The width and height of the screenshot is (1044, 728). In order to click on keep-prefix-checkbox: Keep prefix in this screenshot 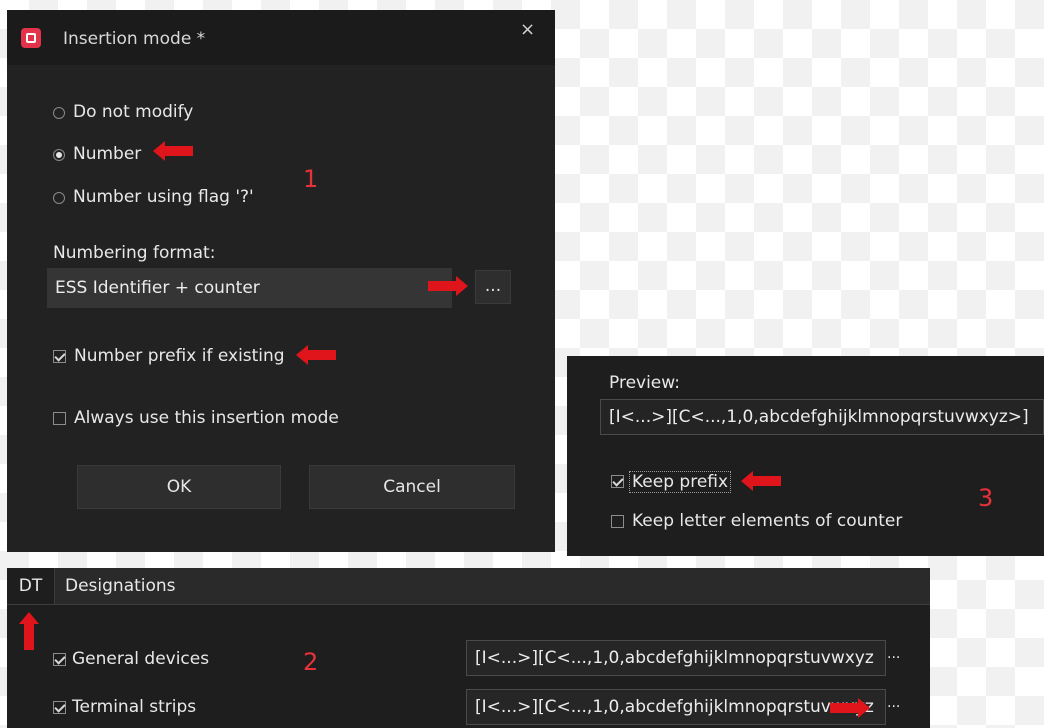, I will do `click(676, 482)`.